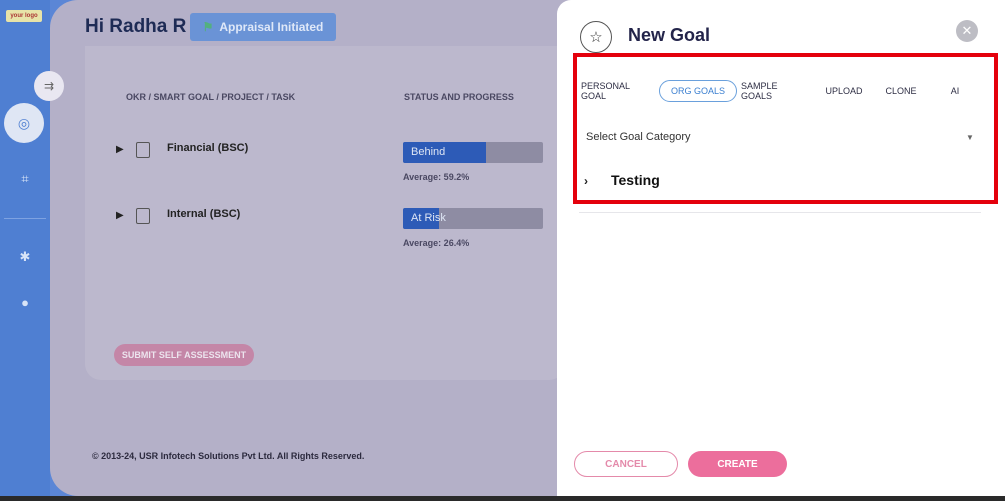 This screenshot has width=1005, height=501. What do you see at coordinates (136, 26) in the screenshot?
I see `page-greeting: Hi Radha R` at bounding box center [136, 26].